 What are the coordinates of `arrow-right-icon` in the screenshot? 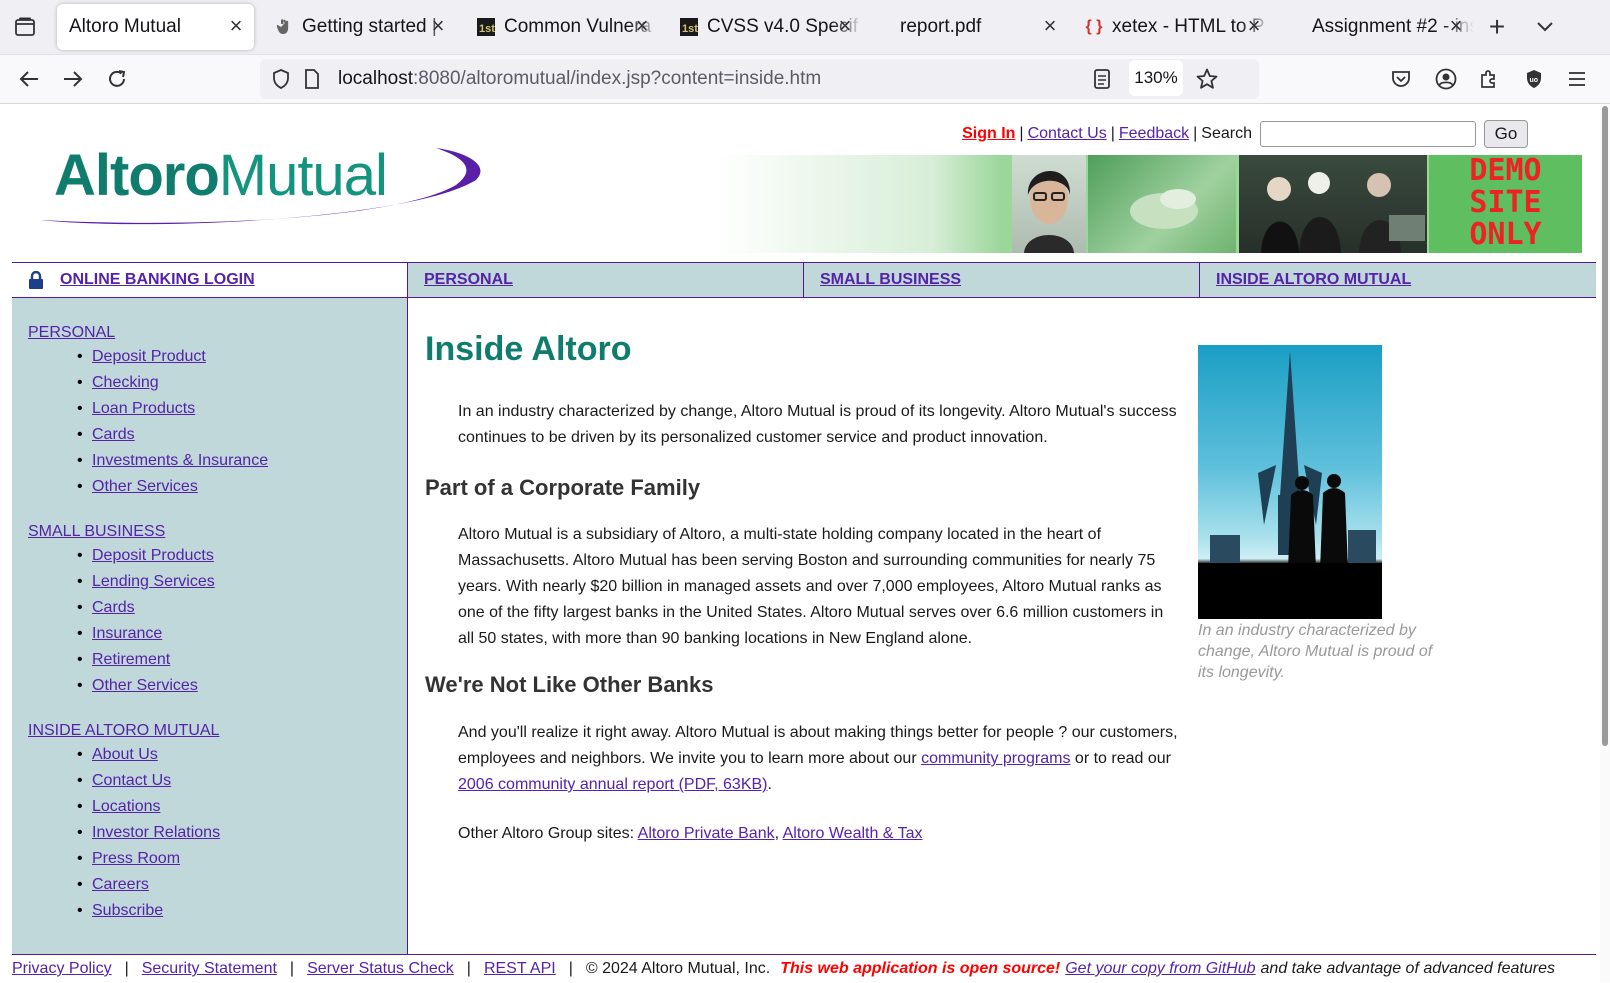 It's located at (73, 79).